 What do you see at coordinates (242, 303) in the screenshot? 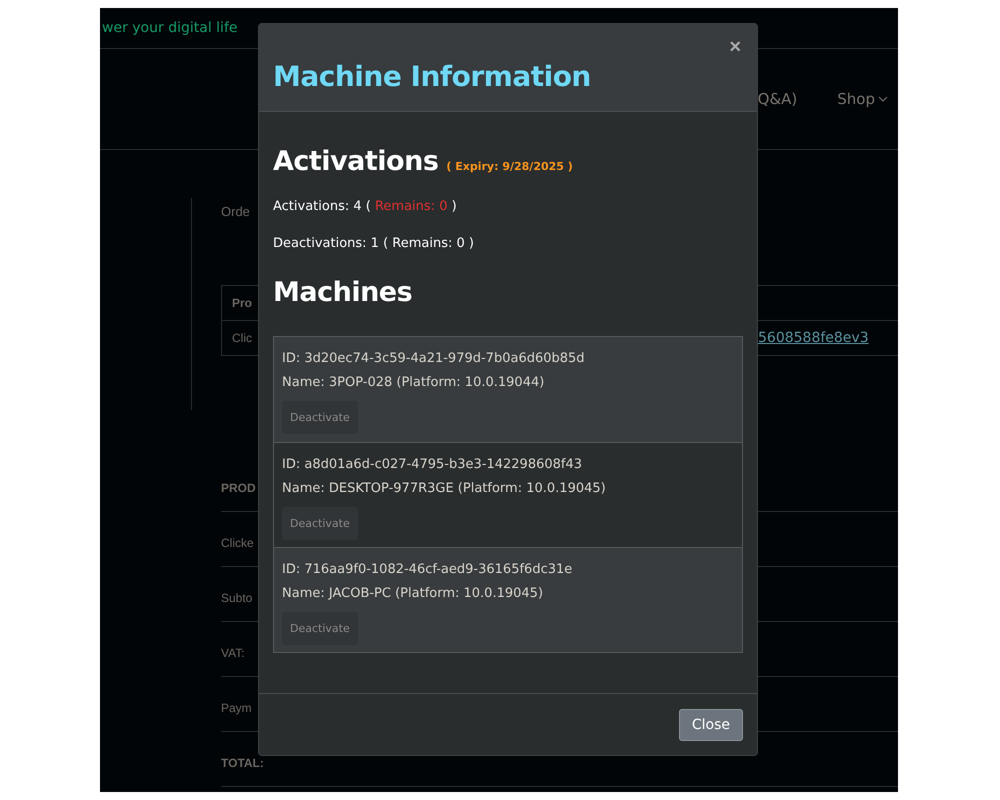
I see `table-header: Pro` at bounding box center [242, 303].